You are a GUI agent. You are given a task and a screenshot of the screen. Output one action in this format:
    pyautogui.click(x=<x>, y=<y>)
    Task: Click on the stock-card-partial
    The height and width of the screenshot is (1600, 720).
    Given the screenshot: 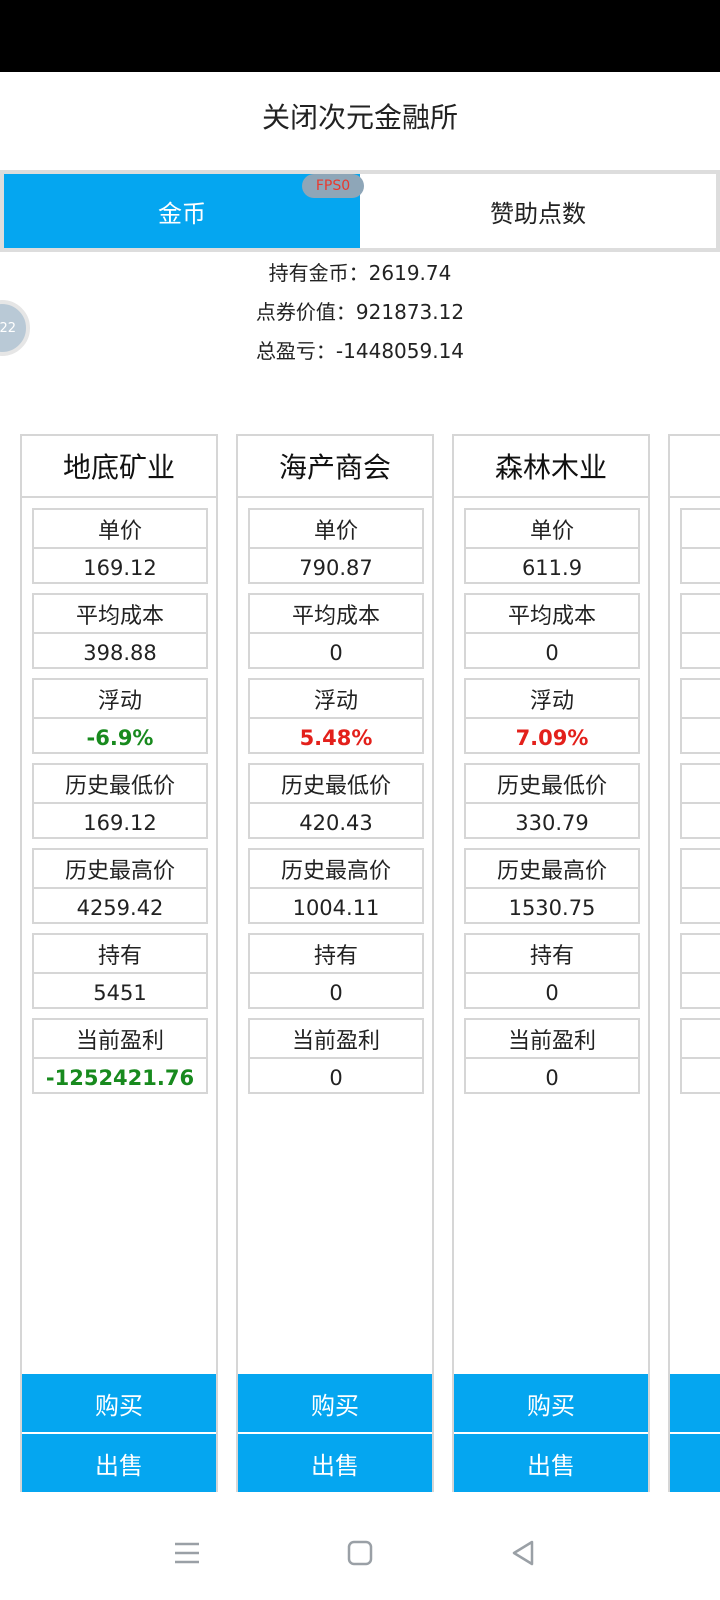 What is the action you would take?
    pyautogui.click(x=694, y=963)
    